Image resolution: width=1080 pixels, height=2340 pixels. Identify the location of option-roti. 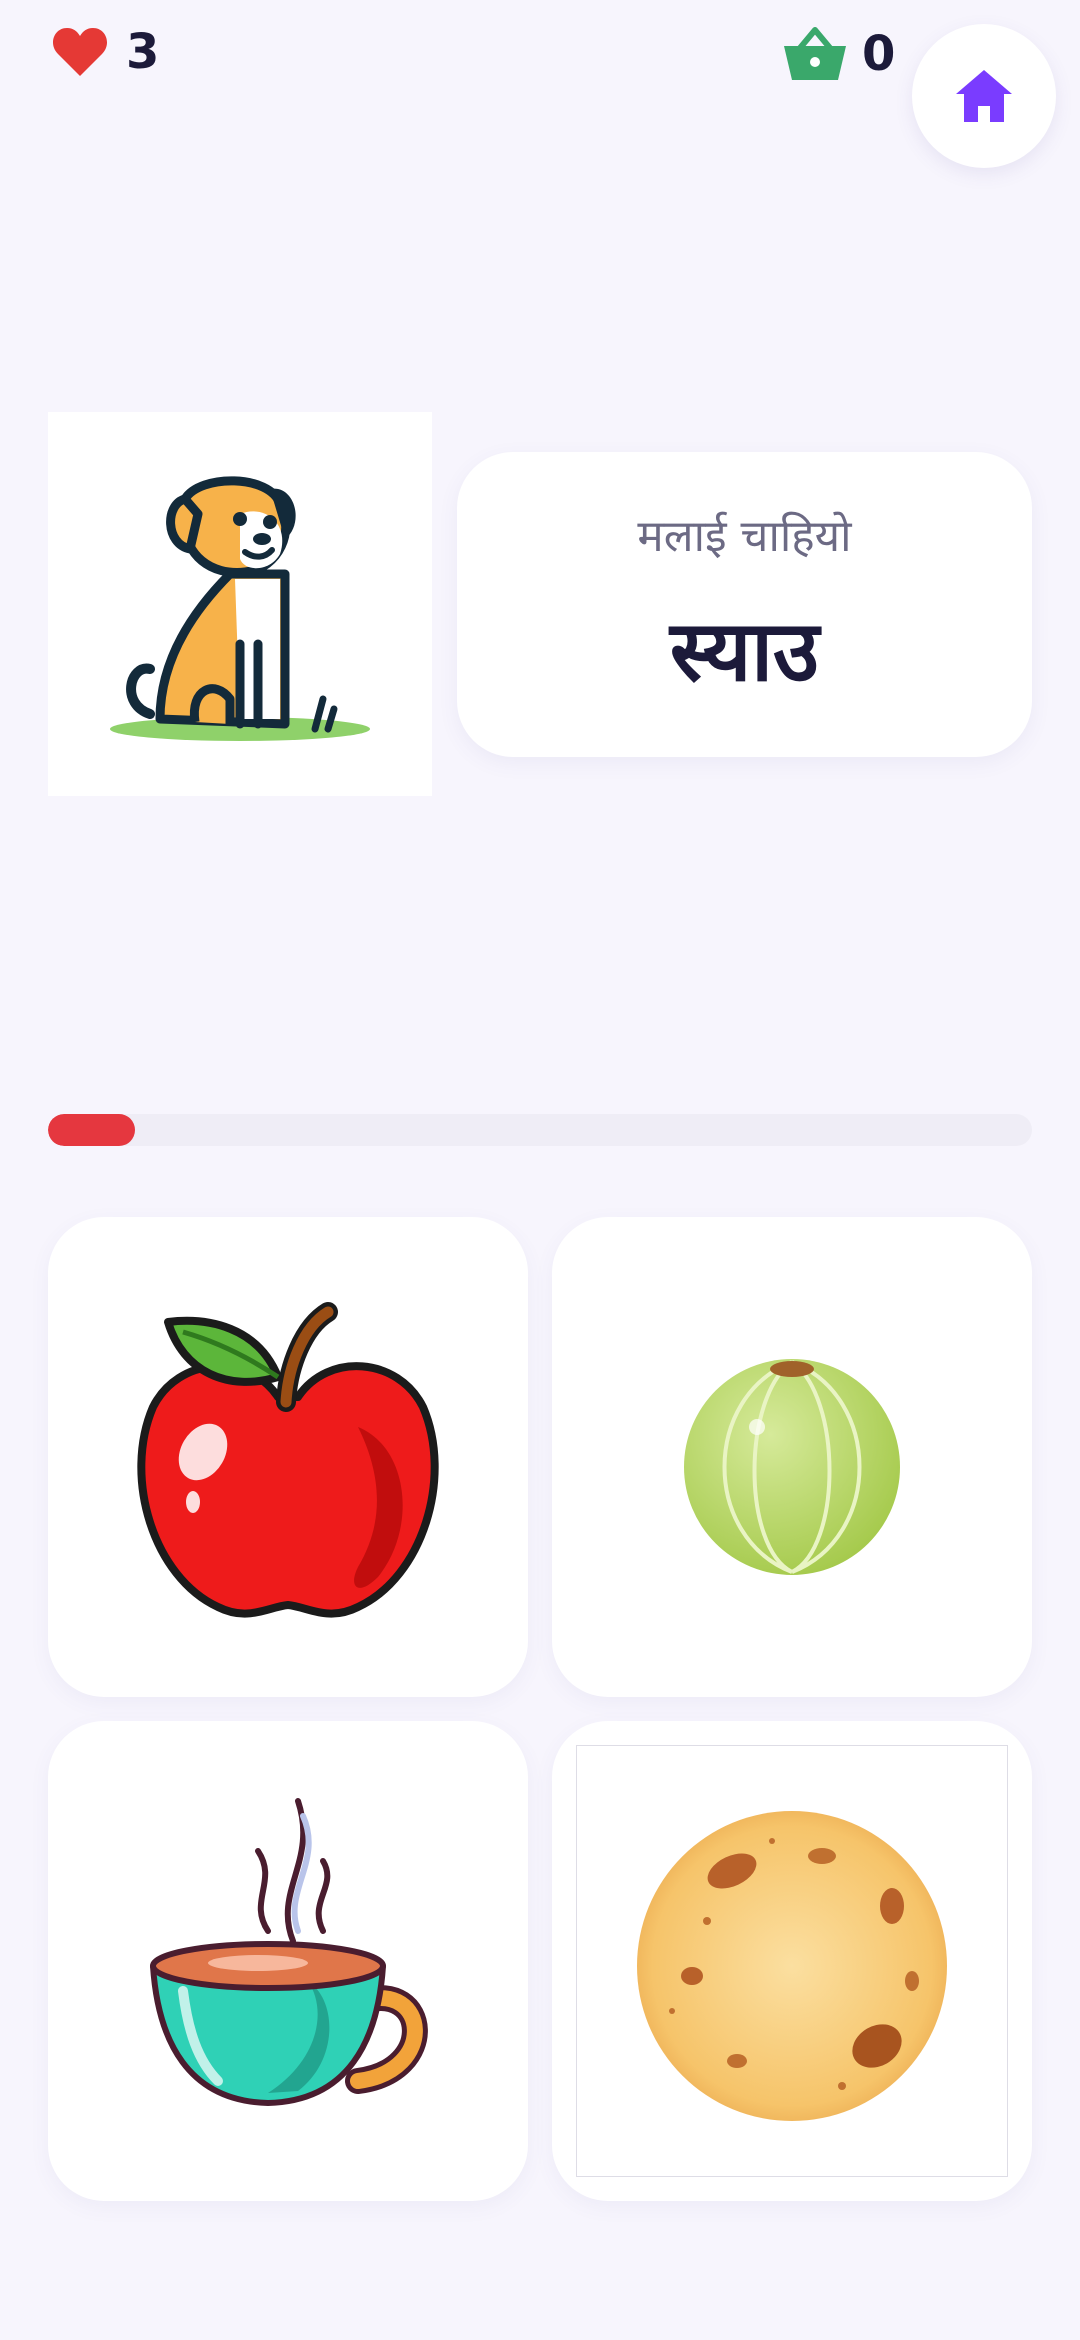
(792, 1961).